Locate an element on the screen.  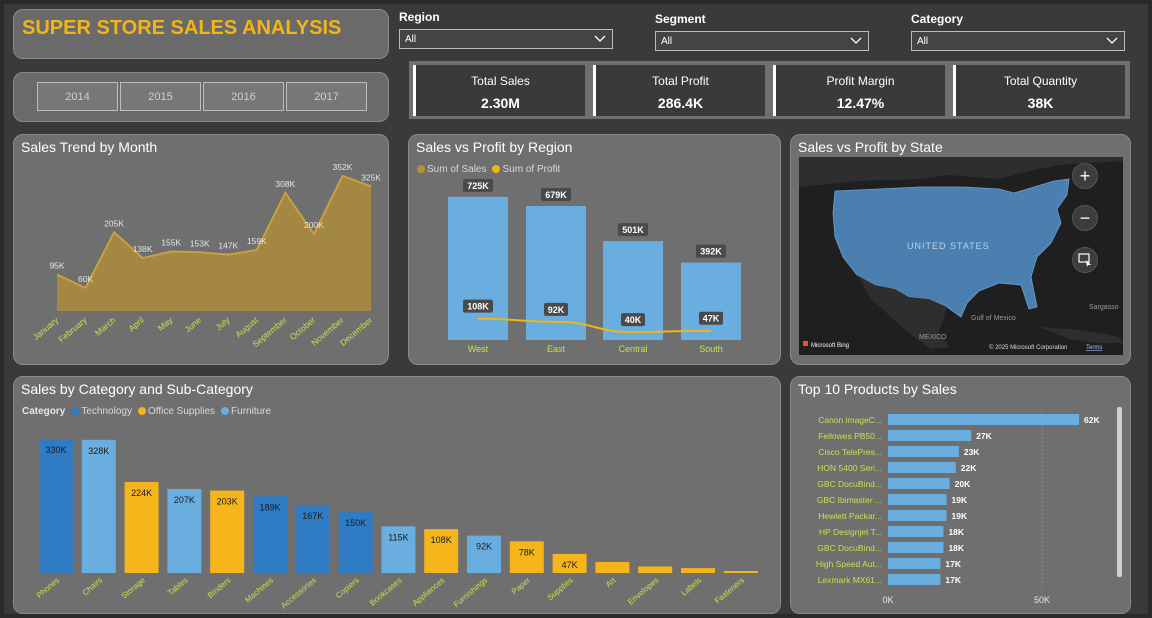
trend-month-label: April is located at coordinates (136, 324).